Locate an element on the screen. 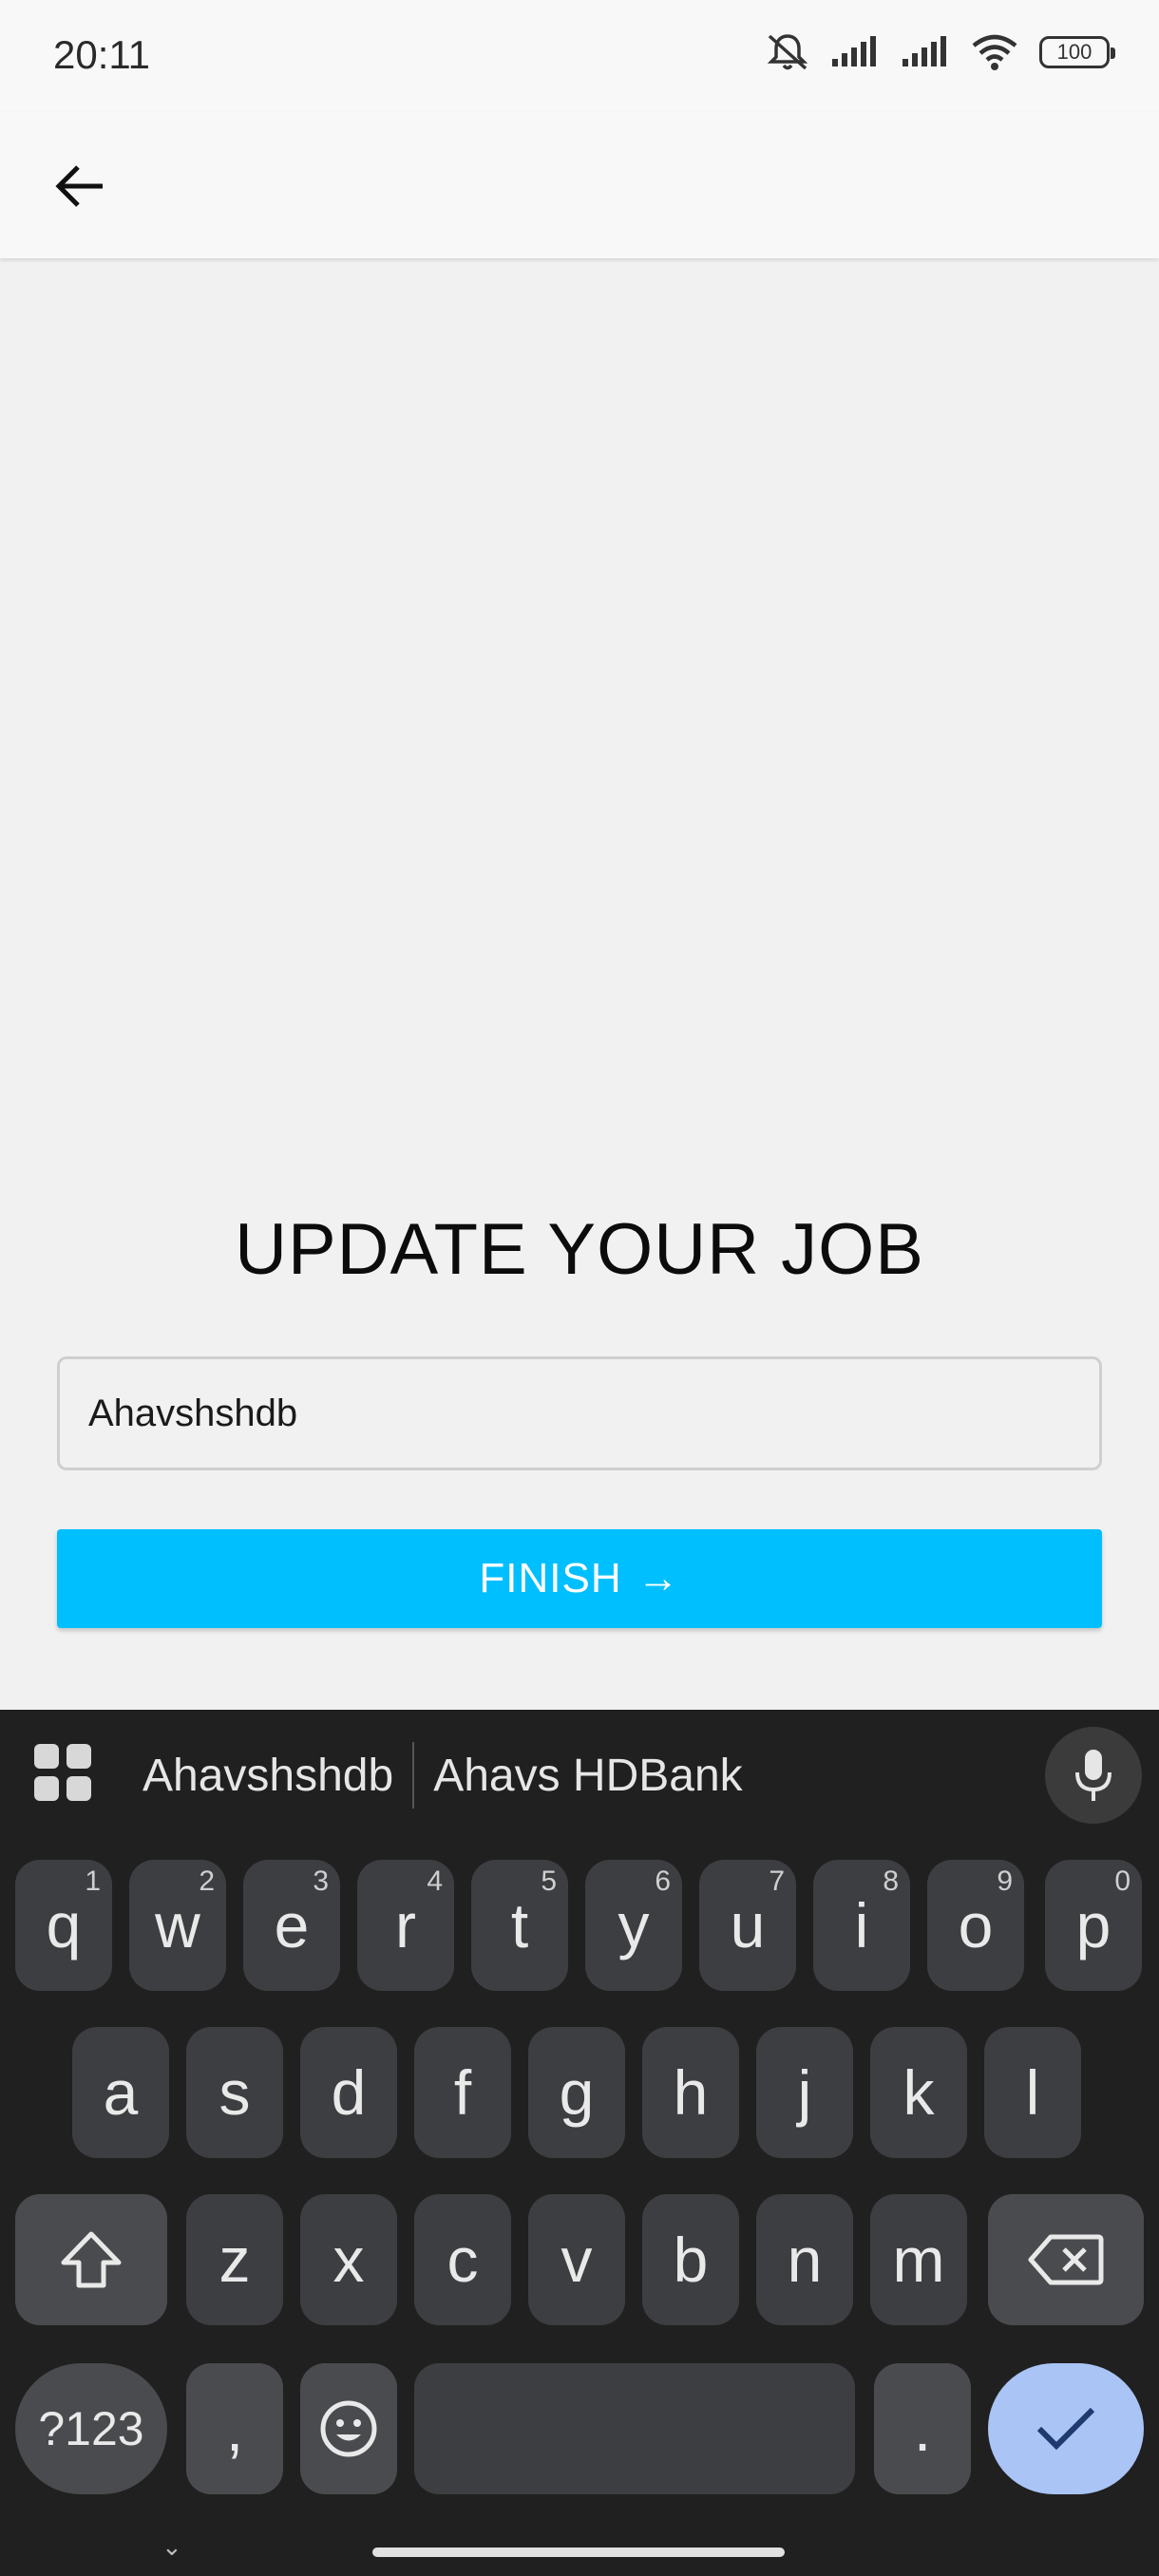 Image resolution: width=1159 pixels, height=2576 pixels. symbols-key: ?123 is located at coordinates (91, 2428).